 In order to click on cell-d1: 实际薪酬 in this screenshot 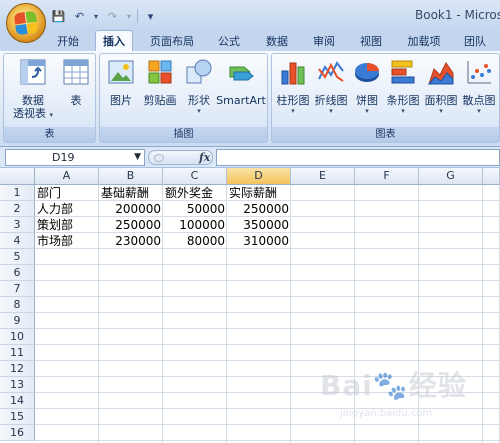, I will do `click(259, 193)`.